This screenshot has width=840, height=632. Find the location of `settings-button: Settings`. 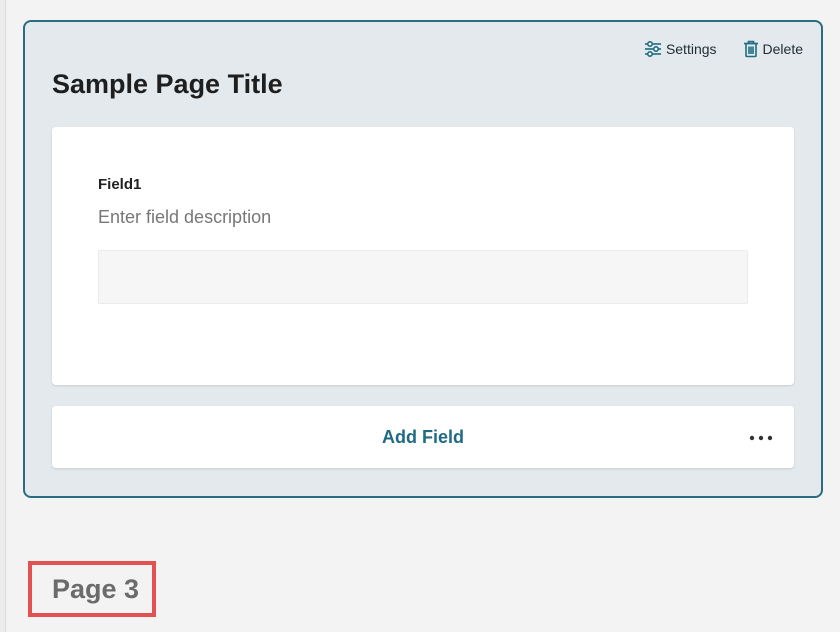

settings-button: Settings is located at coordinates (680, 49).